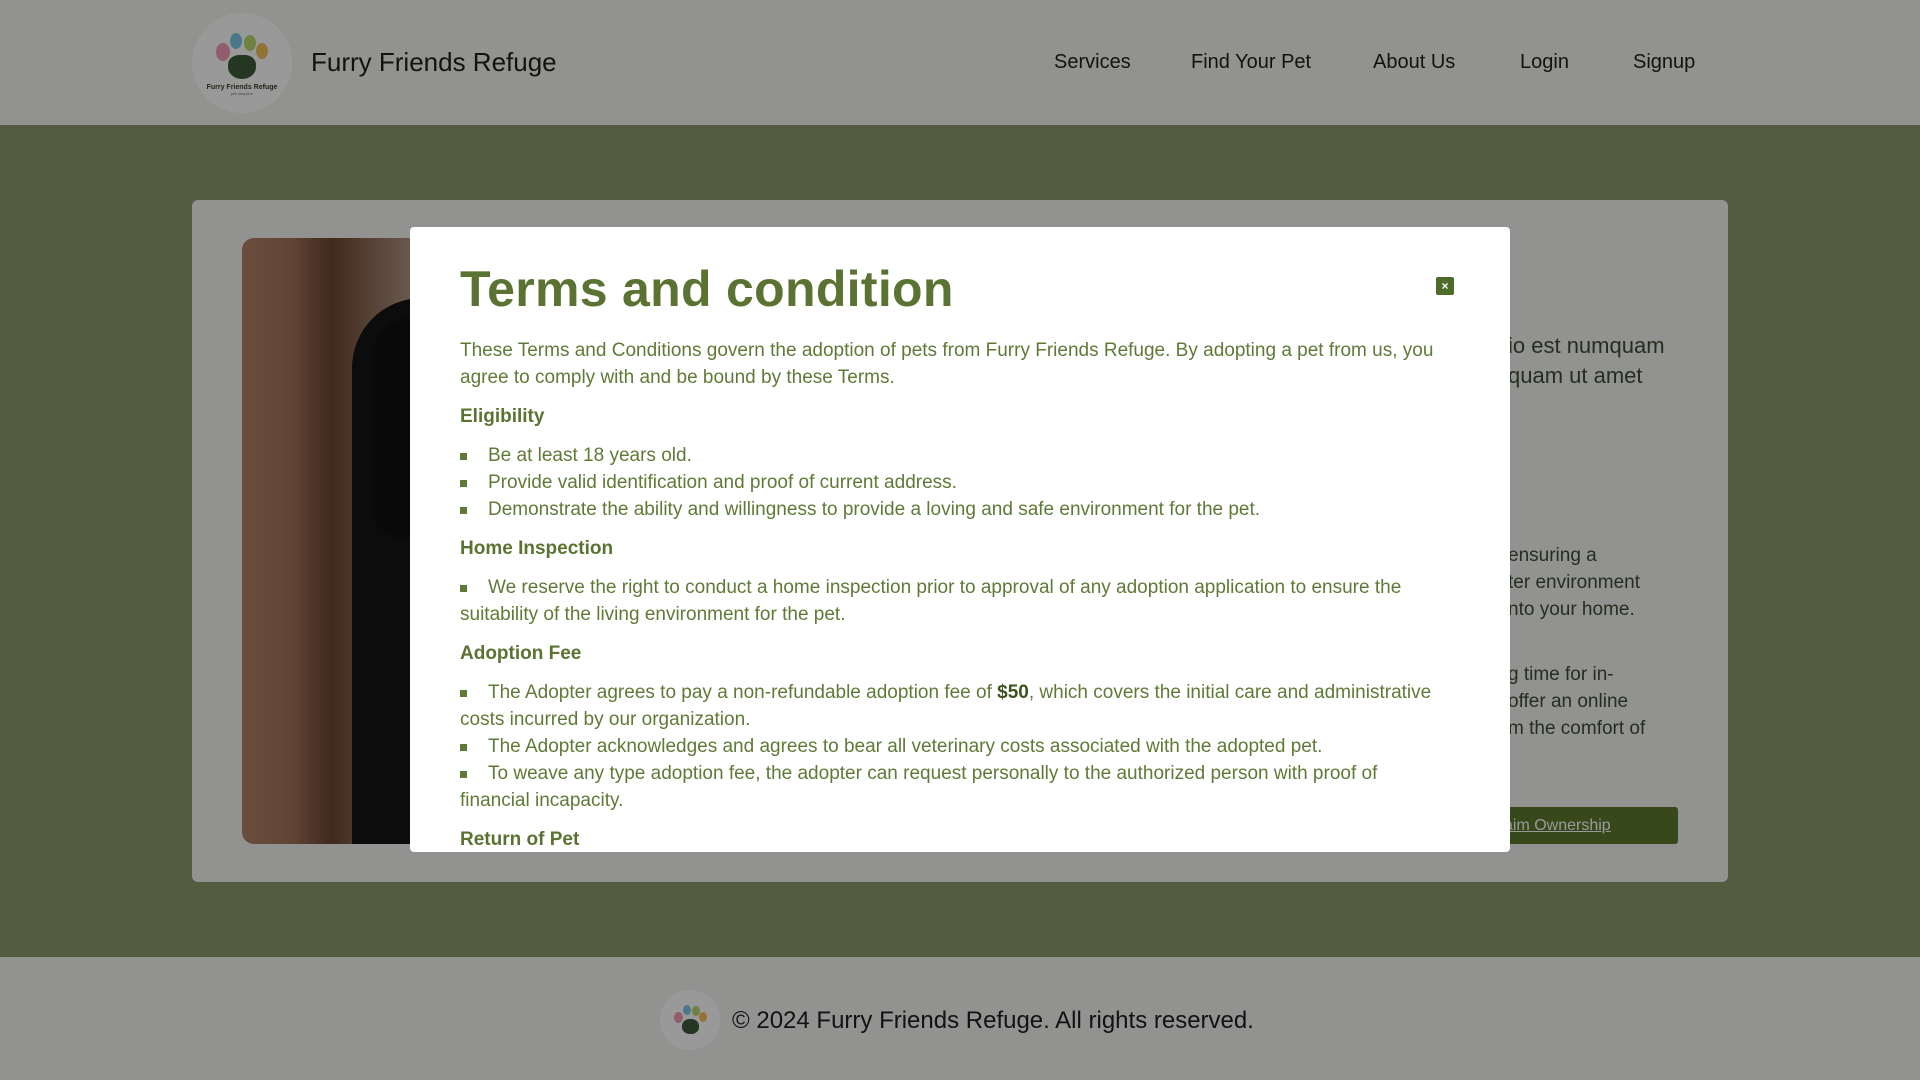 This screenshot has height=1080, width=1920. What do you see at coordinates (502, 416) in the screenshot?
I see `section-heading-eligibility: Eligibility` at bounding box center [502, 416].